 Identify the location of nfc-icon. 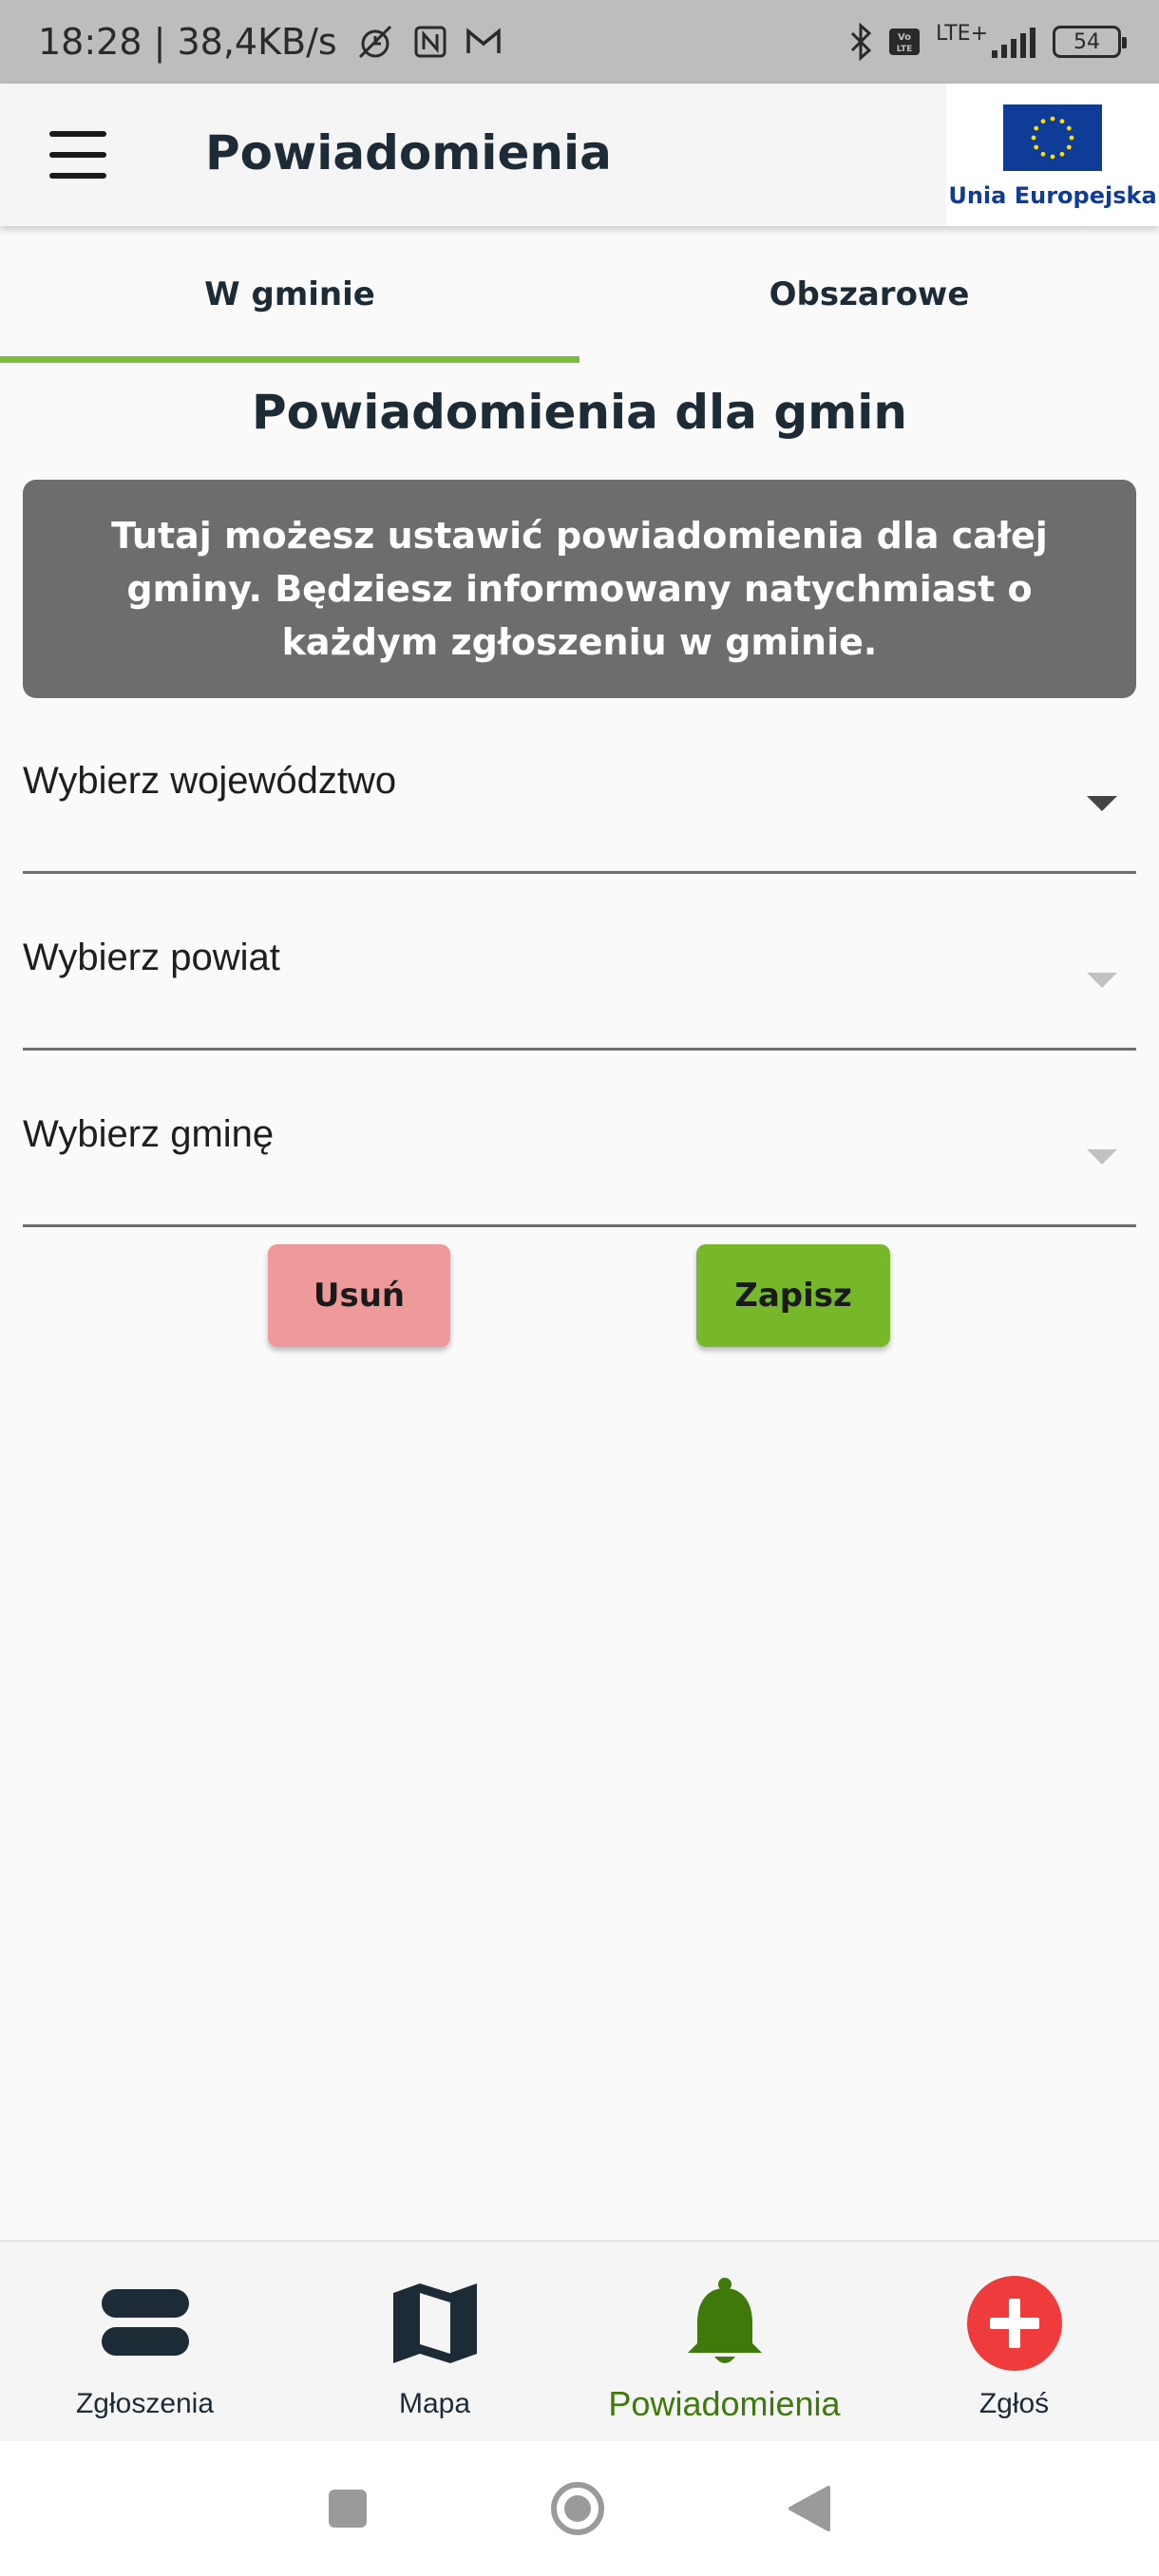
(430, 42).